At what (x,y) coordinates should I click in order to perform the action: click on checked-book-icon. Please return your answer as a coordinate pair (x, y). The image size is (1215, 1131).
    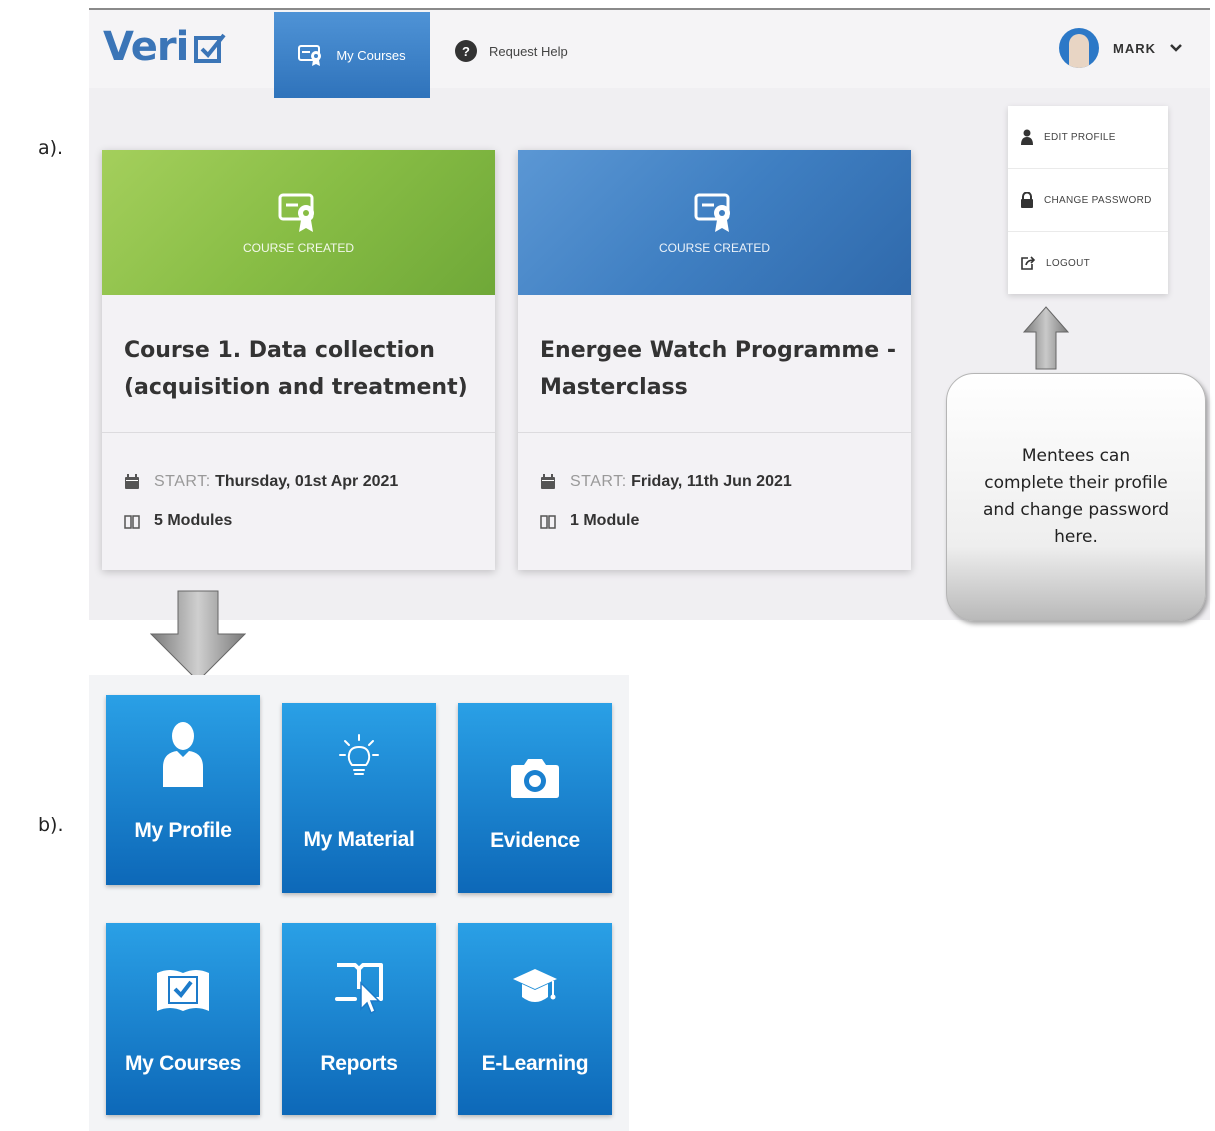
    Looking at the image, I should click on (183, 990).